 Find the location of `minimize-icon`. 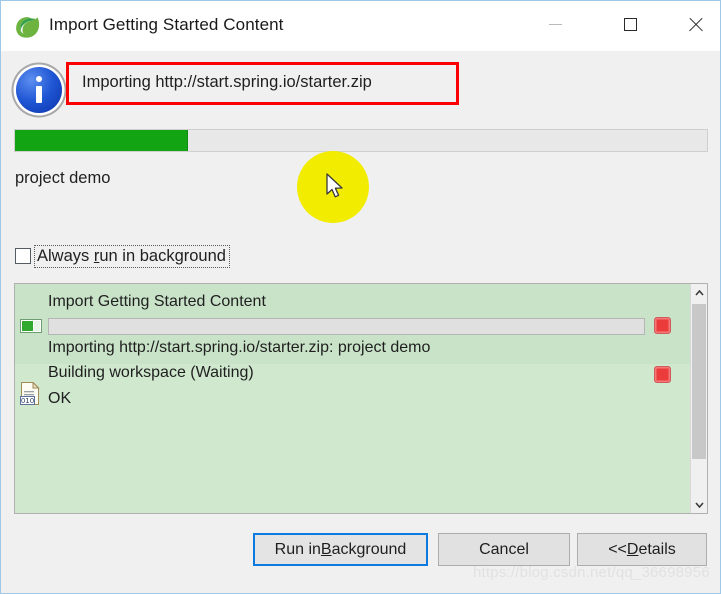

minimize-icon is located at coordinates (555, 24).